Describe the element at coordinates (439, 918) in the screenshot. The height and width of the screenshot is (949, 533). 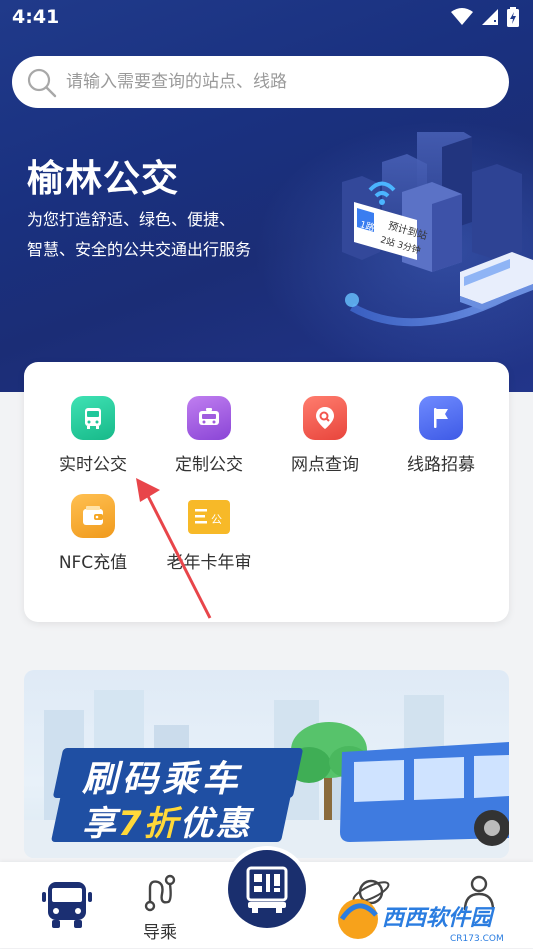
I see `watermark-text: 西西软件园` at that location.